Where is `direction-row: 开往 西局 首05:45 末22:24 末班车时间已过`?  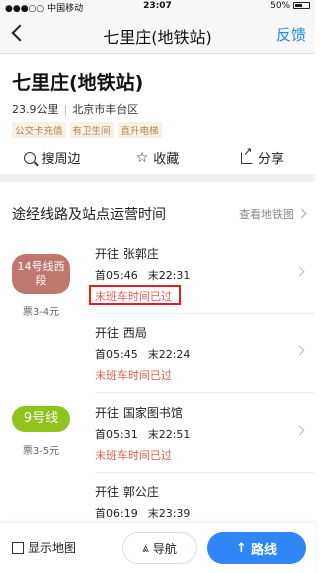
direction-row: 开往 西局 首05:45 末22:24 末班车时间已过 is located at coordinates (205, 354).